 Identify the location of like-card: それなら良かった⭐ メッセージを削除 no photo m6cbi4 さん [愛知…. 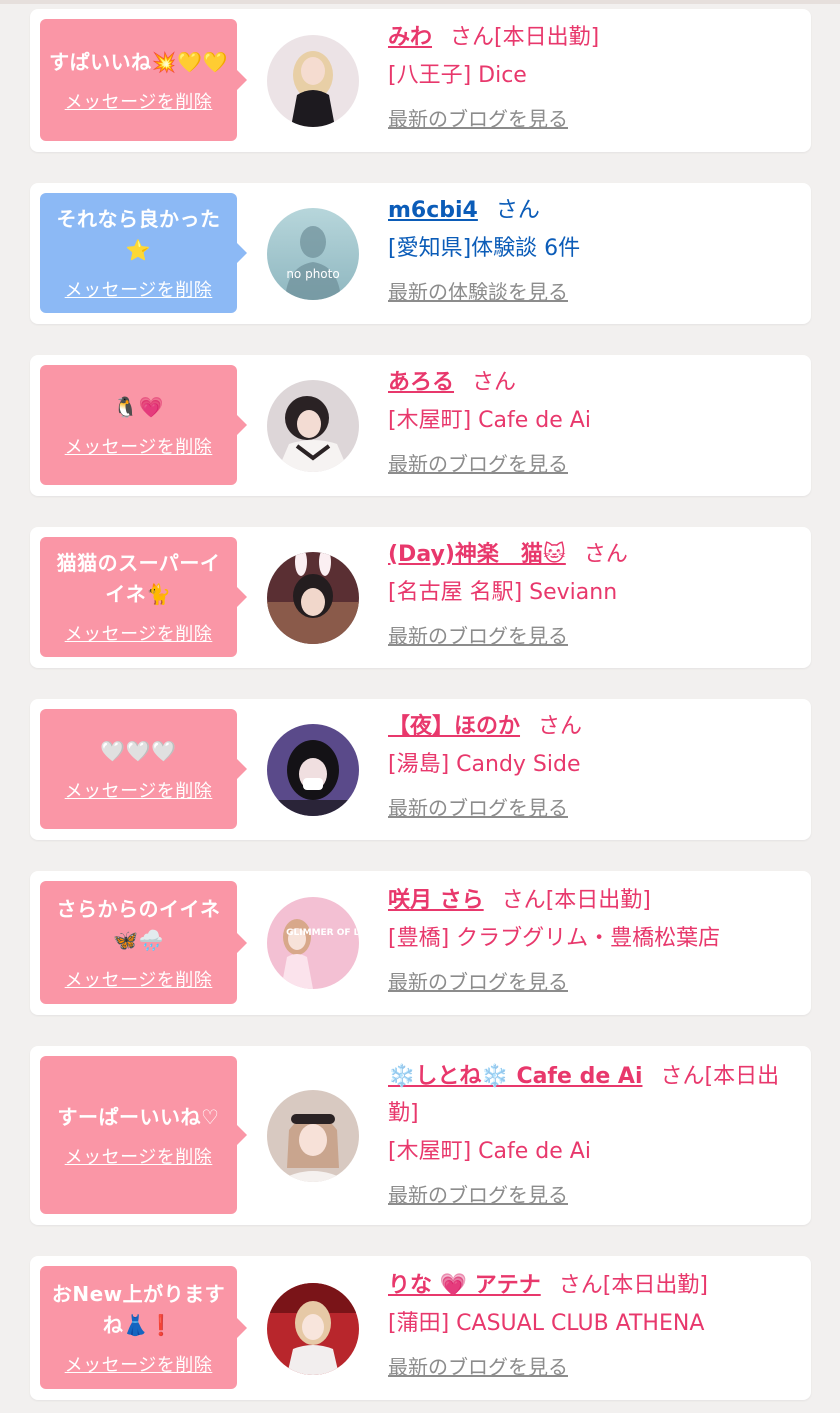
(420, 253).